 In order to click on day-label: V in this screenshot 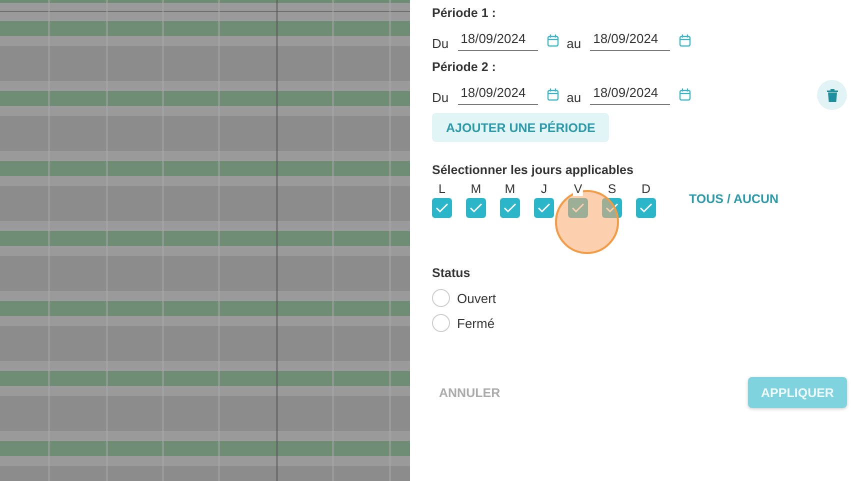, I will do `click(578, 189)`.